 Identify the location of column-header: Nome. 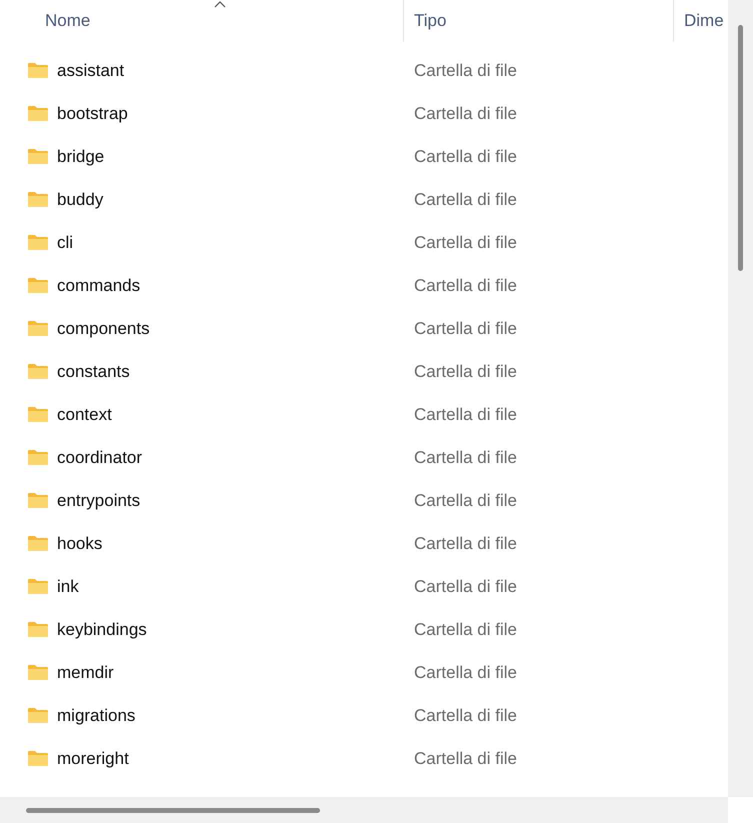
(202, 21).